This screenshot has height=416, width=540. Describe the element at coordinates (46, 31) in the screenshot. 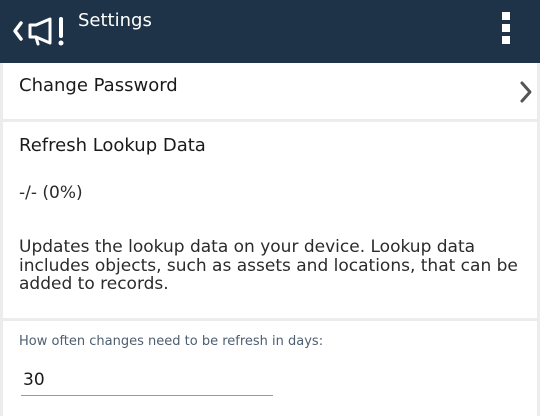

I see `megaphone-icon` at that location.